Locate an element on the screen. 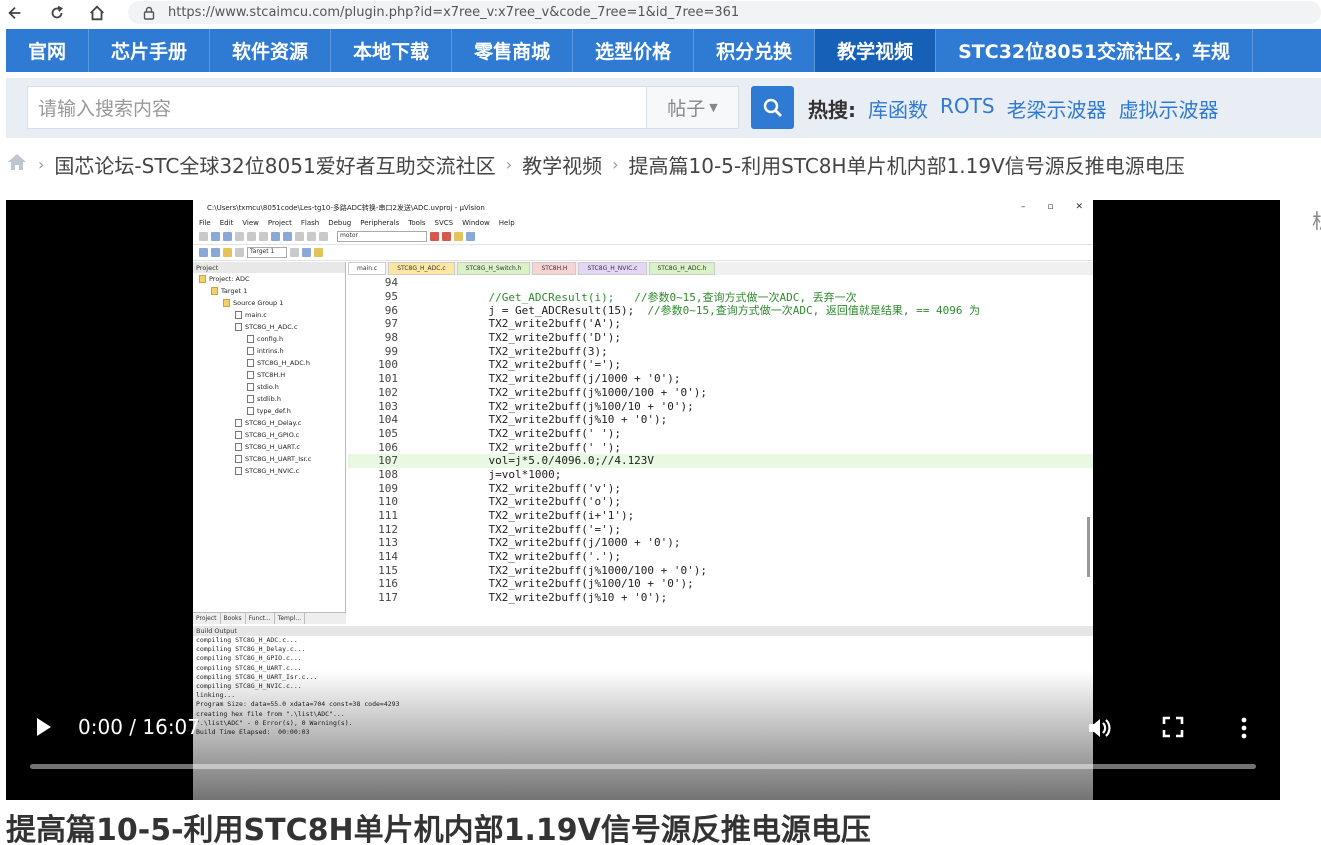 The image size is (1321, 845). hot-search-list: 库函数 ROTS 老梁示波器 虚拟示波器 is located at coordinates (1043, 108).